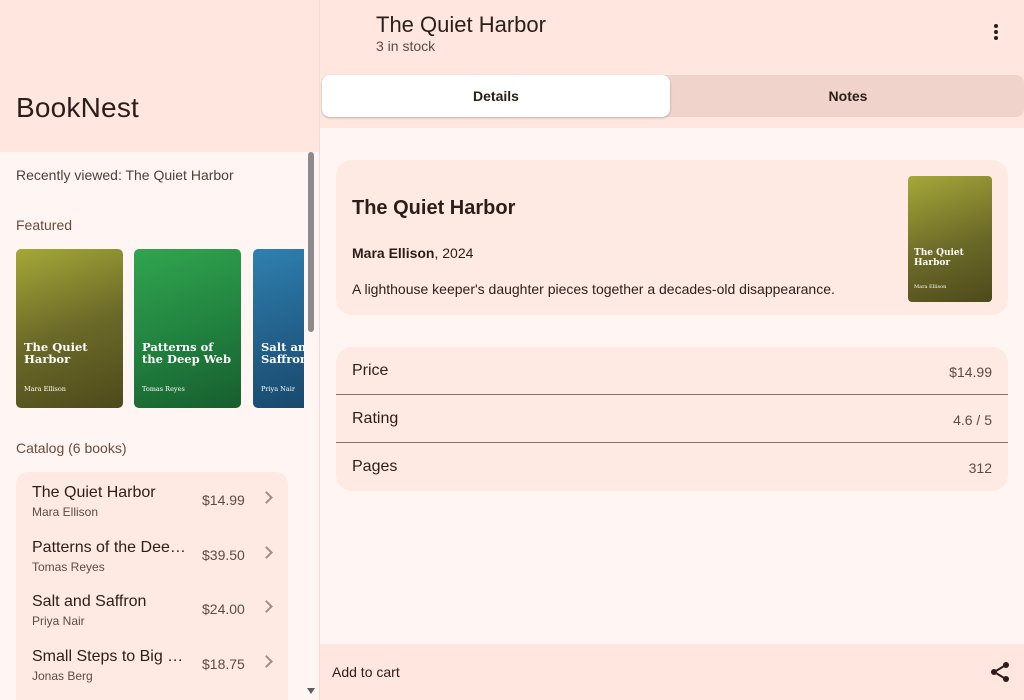 The height and width of the screenshot is (700, 1024). What do you see at coordinates (980, 468) in the screenshot?
I see `spec-value: 312` at bounding box center [980, 468].